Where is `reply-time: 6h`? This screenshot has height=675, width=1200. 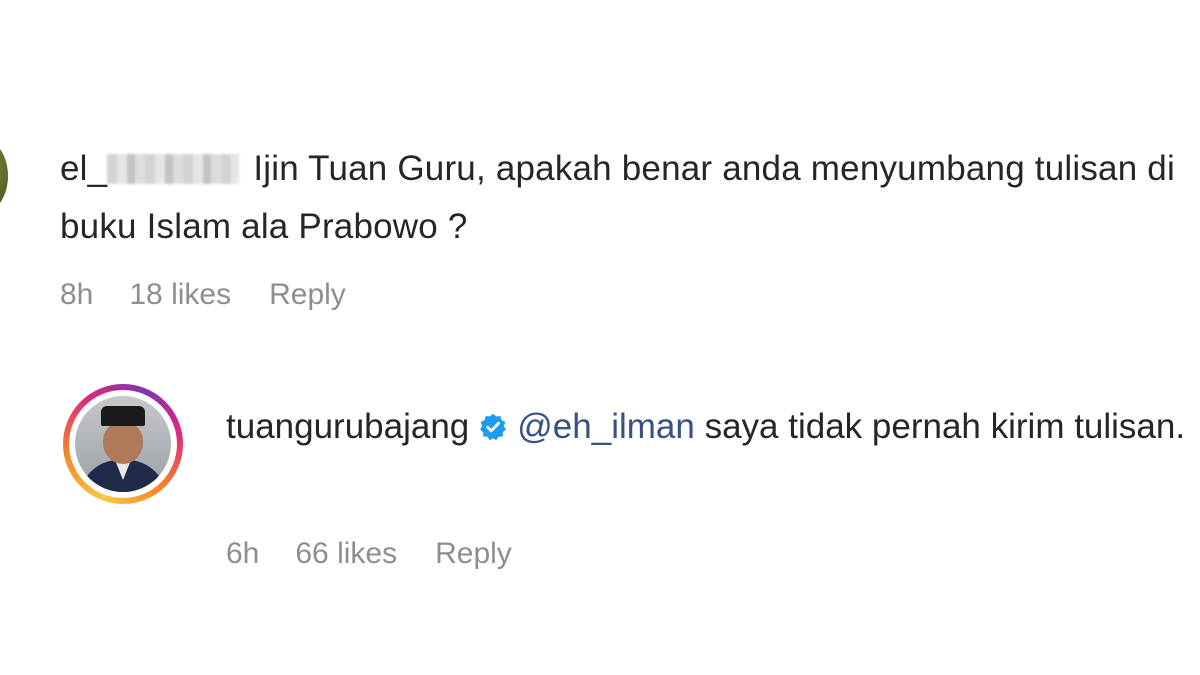
reply-time: 6h is located at coordinates (243, 553).